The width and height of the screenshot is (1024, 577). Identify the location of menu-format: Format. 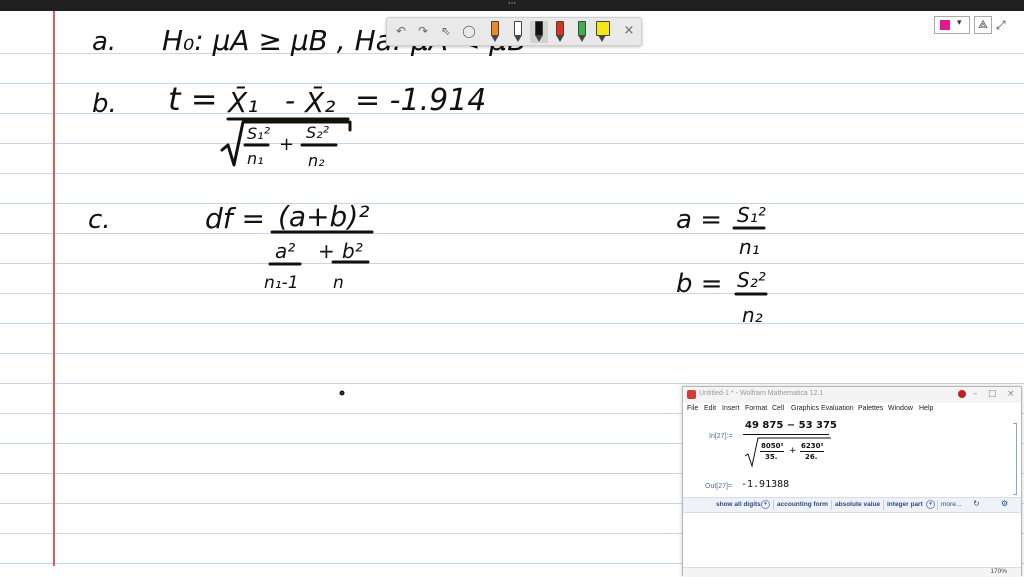
(756, 408).